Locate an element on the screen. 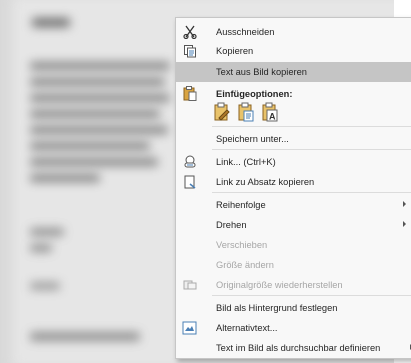 The height and width of the screenshot is (363, 411). menu-item-resize: Größe ändern is located at coordinates (293, 264).